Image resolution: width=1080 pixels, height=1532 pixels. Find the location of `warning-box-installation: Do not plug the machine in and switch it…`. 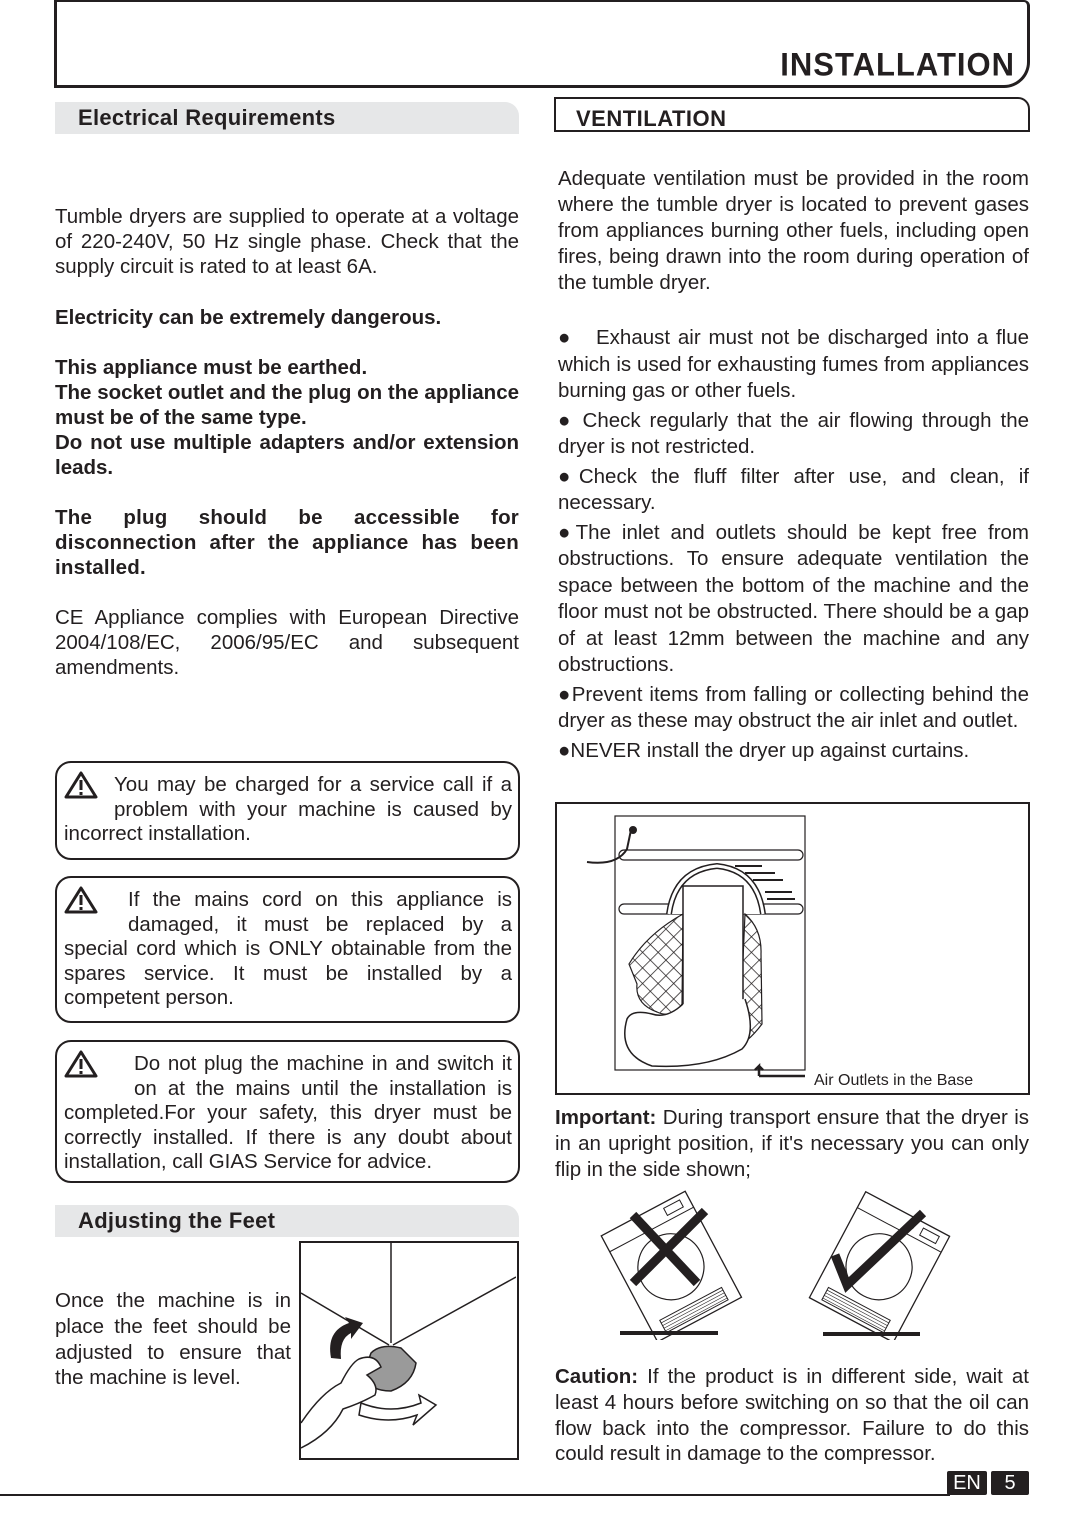

warning-box-installation: Do not plug the machine in and switch it… is located at coordinates (287, 1111).